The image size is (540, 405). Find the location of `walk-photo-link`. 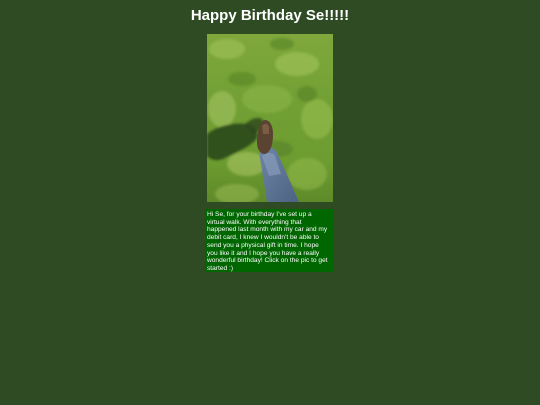

walk-photo-link is located at coordinates (270, 118).